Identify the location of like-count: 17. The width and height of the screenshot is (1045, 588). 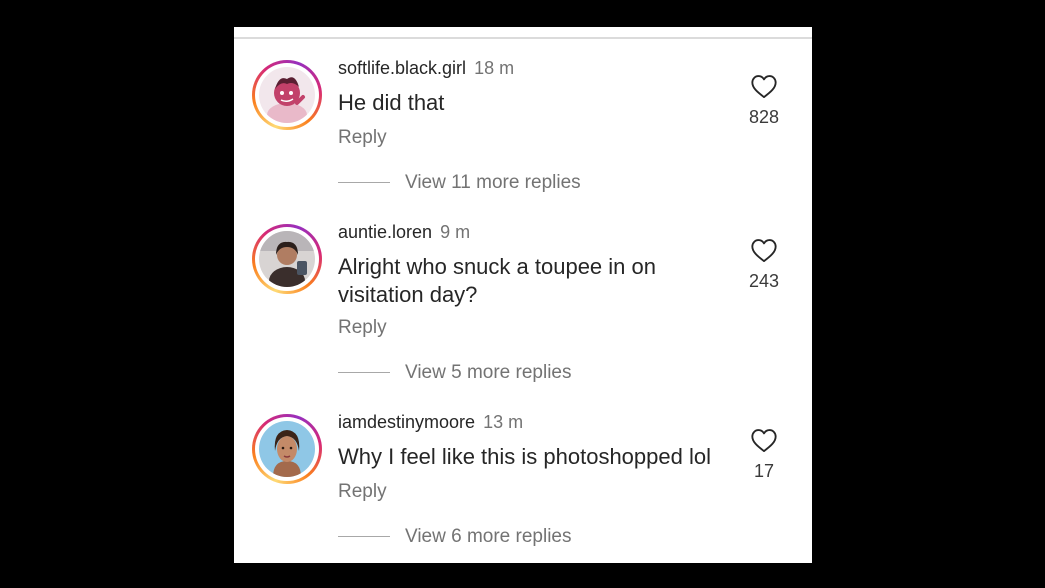
(764, 471).